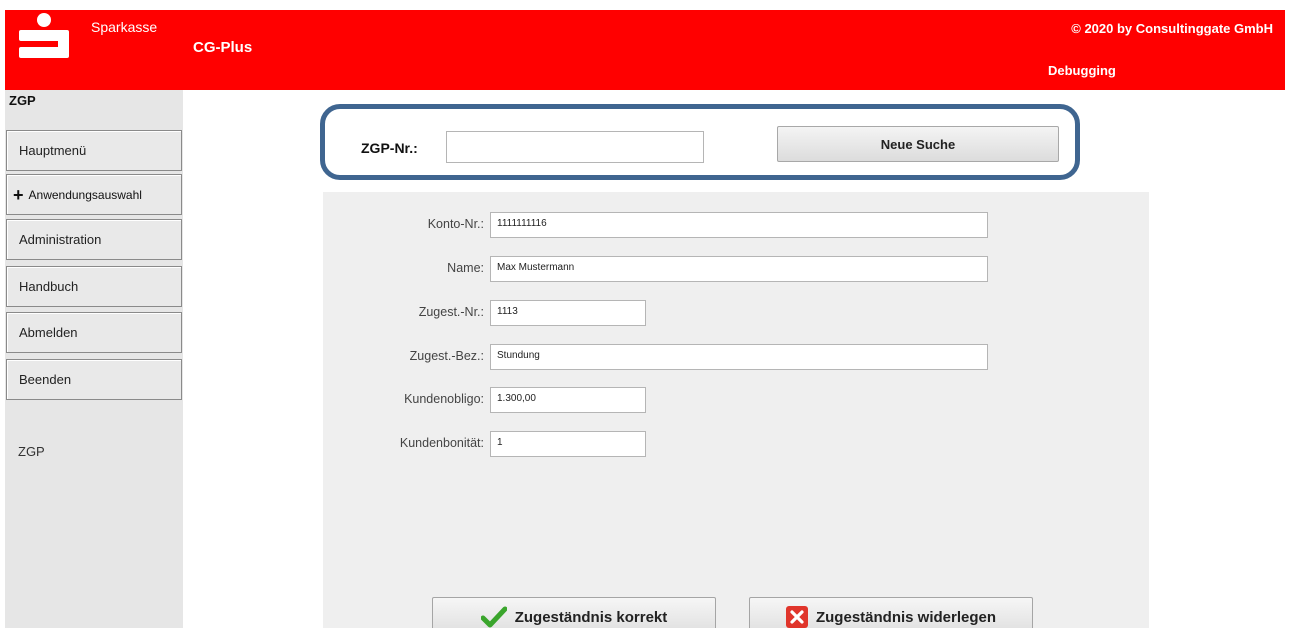 This screenshot has width=1290, height=628. I want to click on sidebar-item-administration: Administration, so click(94, 239).